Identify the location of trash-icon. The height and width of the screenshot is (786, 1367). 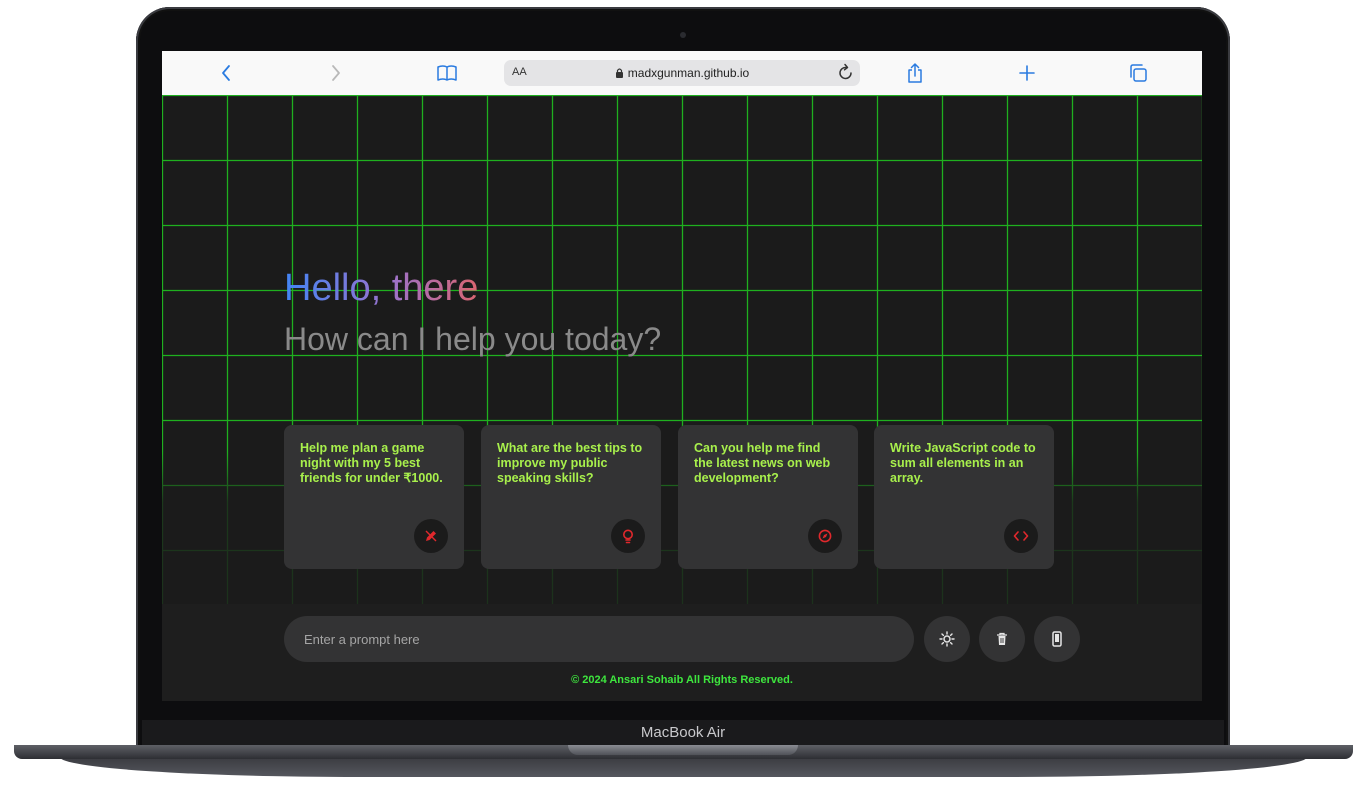
(1002, 638).